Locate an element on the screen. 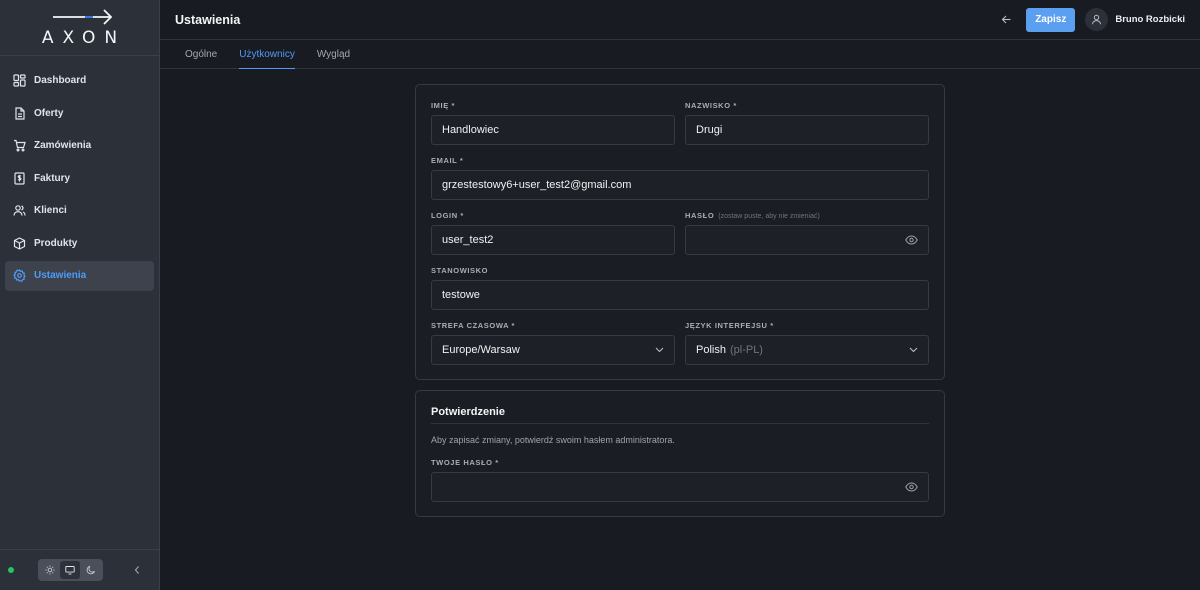 This screenshot has height=590, width=1200. admin-password-field is located at coordinates (680, 487).